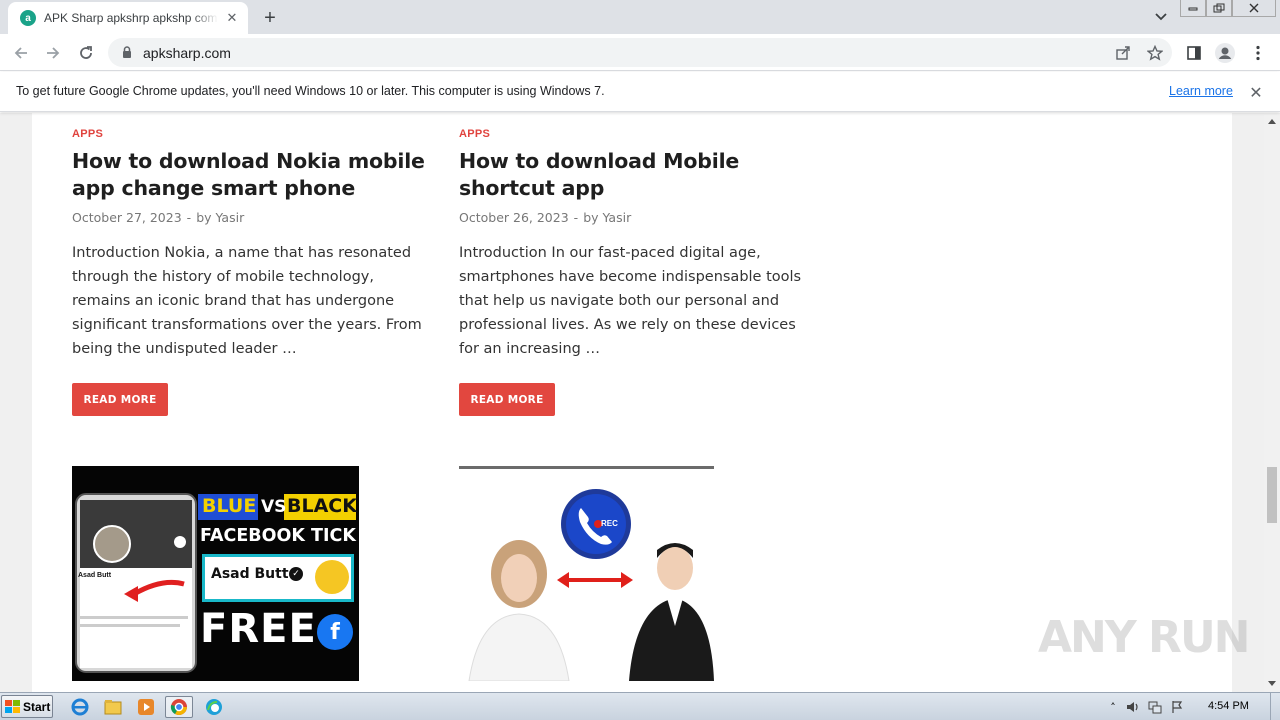 The height and width of the screenshot is (720, 1280). What do you see at coordinates (274, 507) in the screenshot?
I see `vs-label: VS` at bounding box center [274, 507].